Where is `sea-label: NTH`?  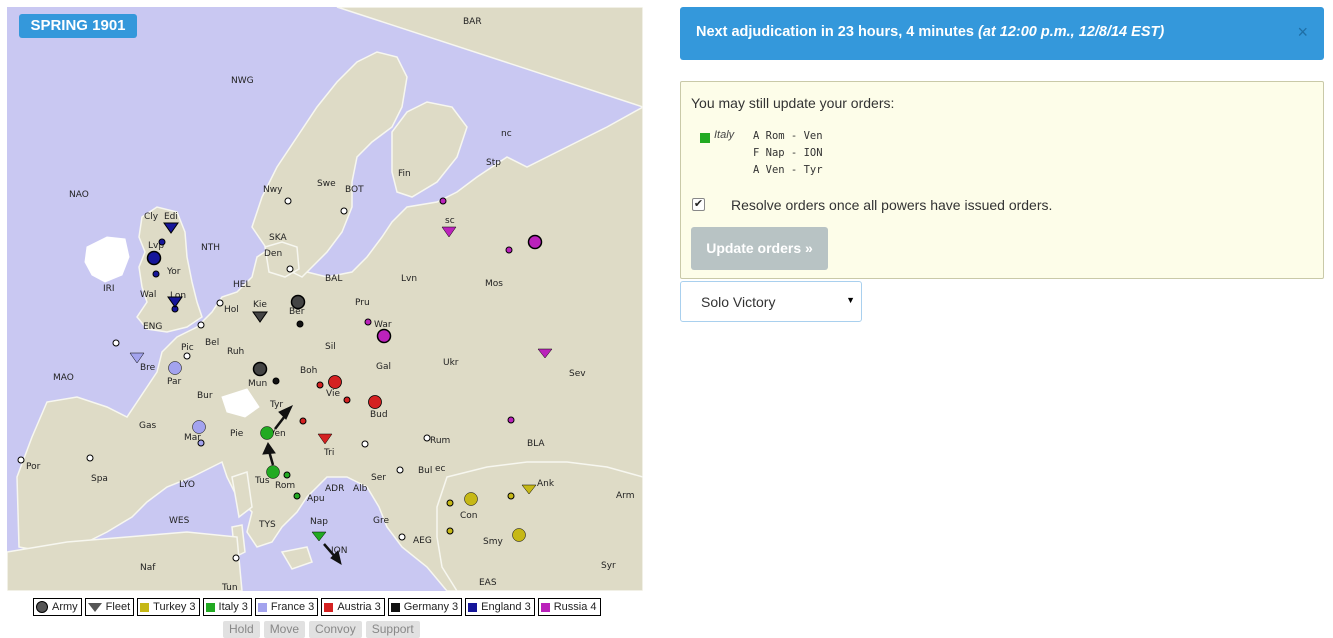
sea-label: NTH is located at coordinates (210, 248).